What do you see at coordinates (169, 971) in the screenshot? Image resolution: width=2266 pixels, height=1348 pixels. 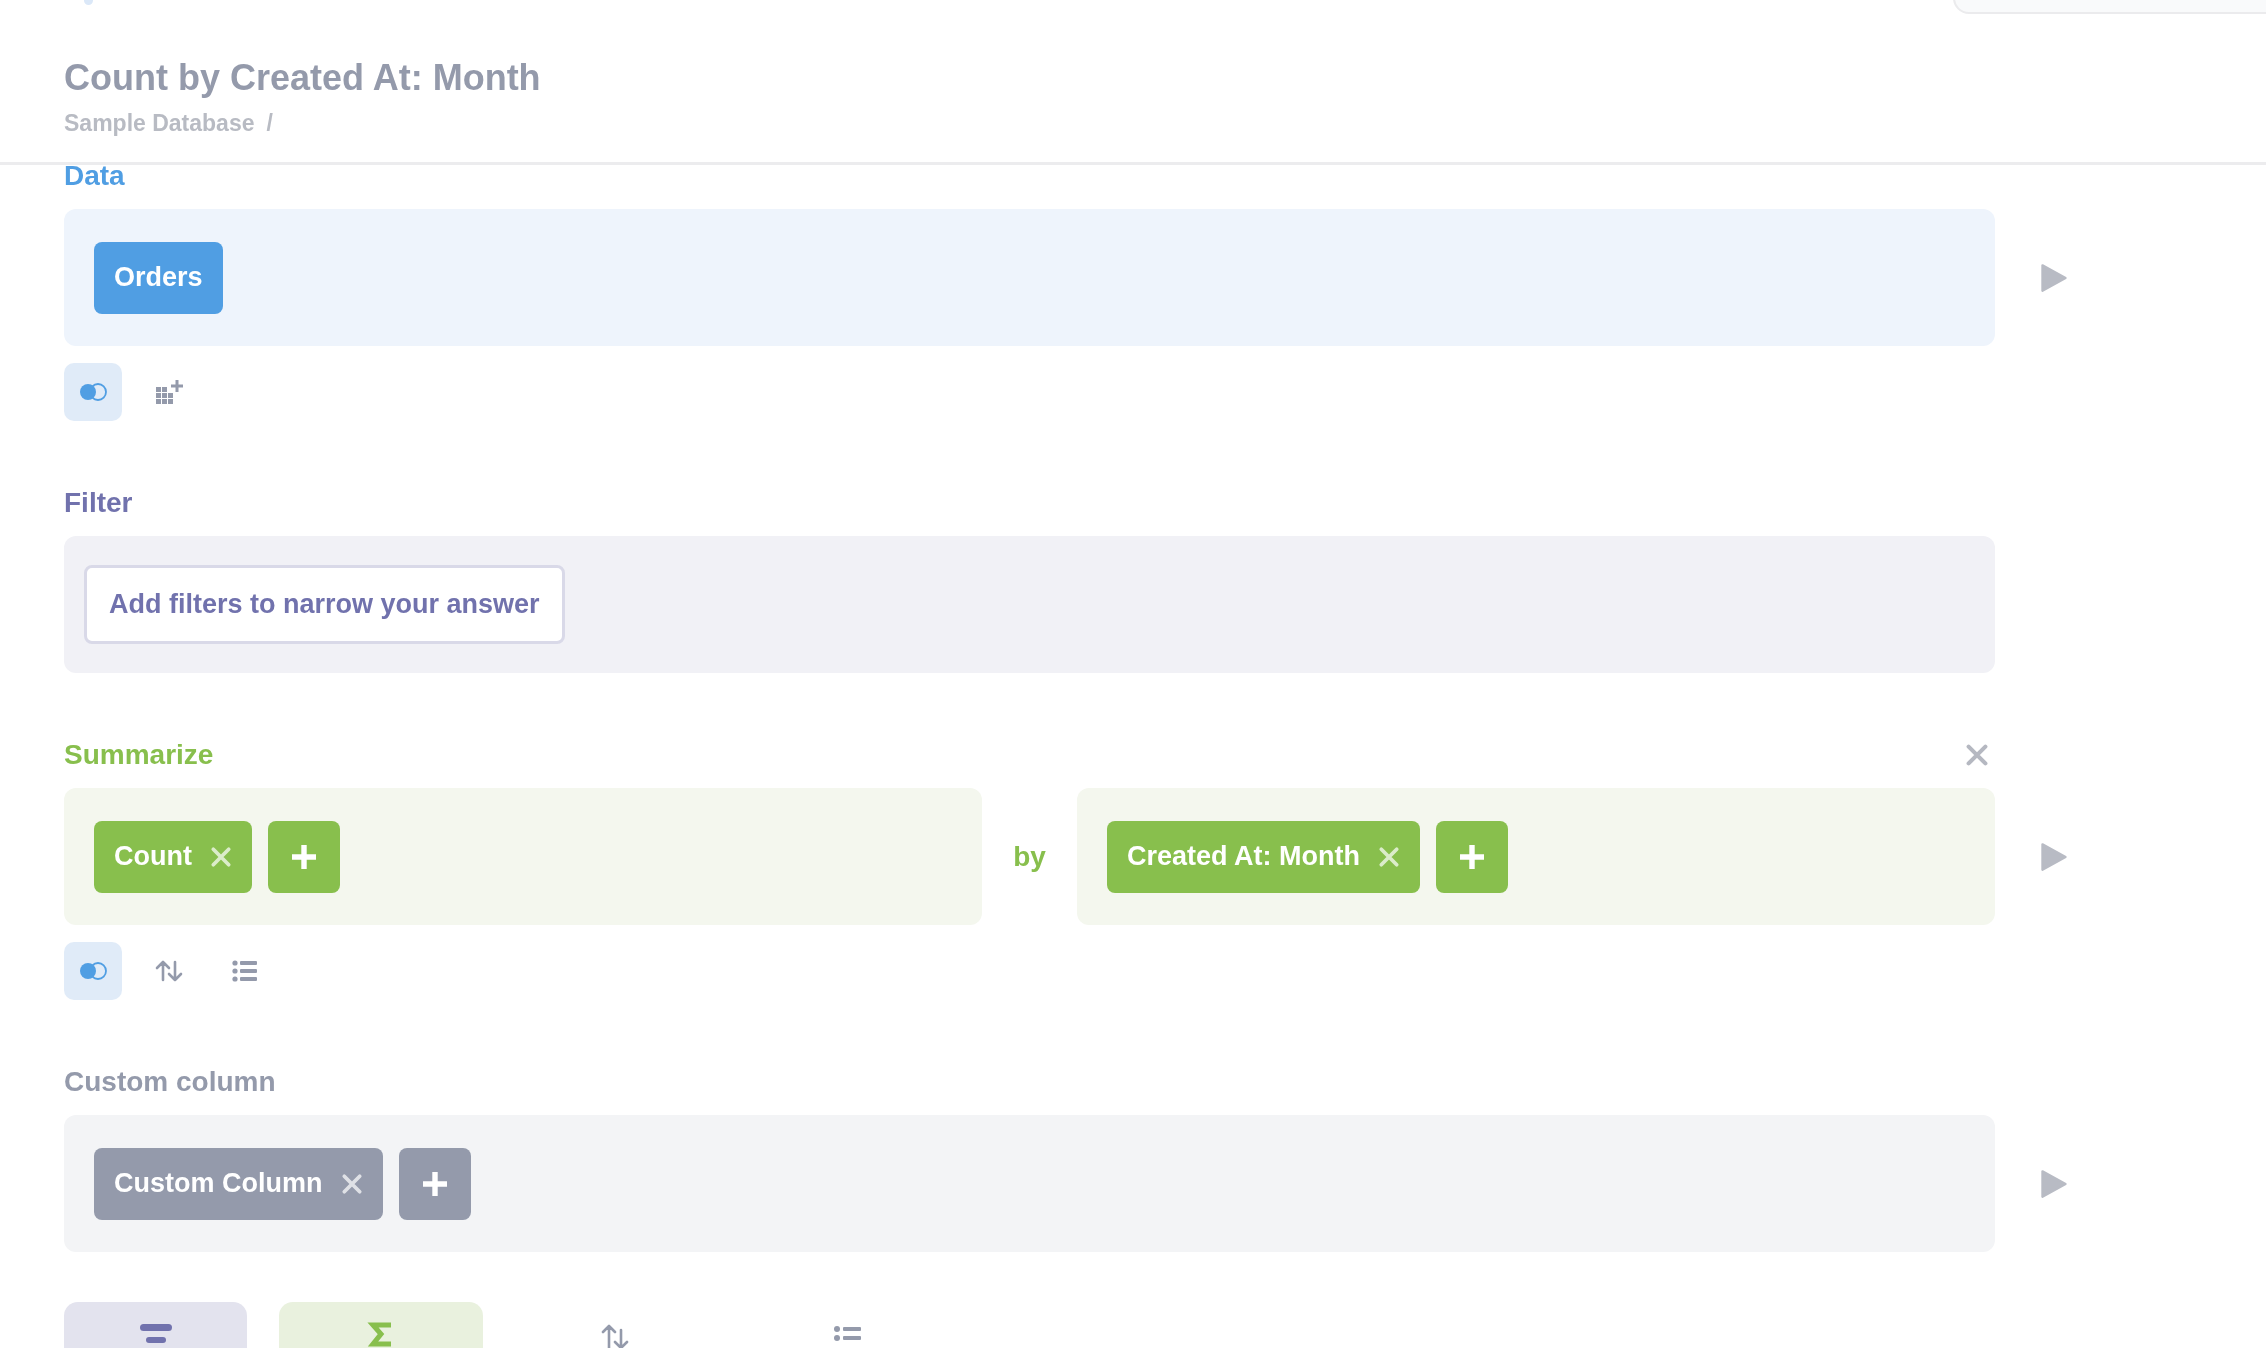 I see `sort-icon` at bounding box center [169, 971].